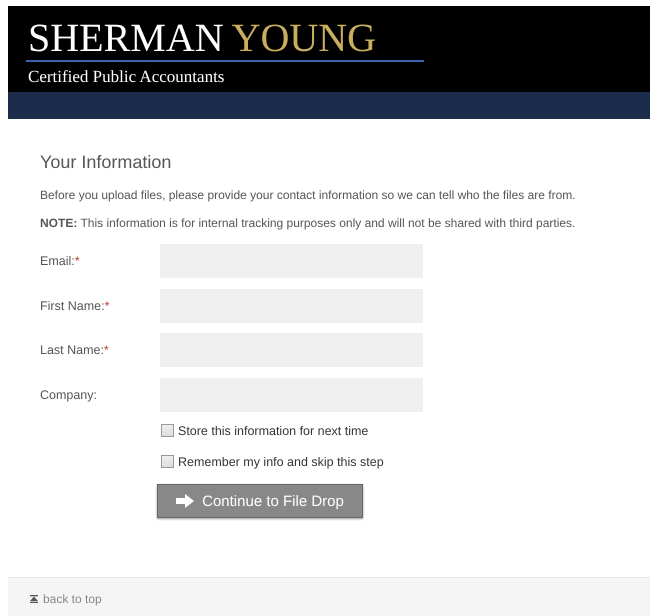  What do you see at coordinates (127, 77) in the screenshot?
I see `tagline: Certified Public Accountants` at bounding box center [127, 77].